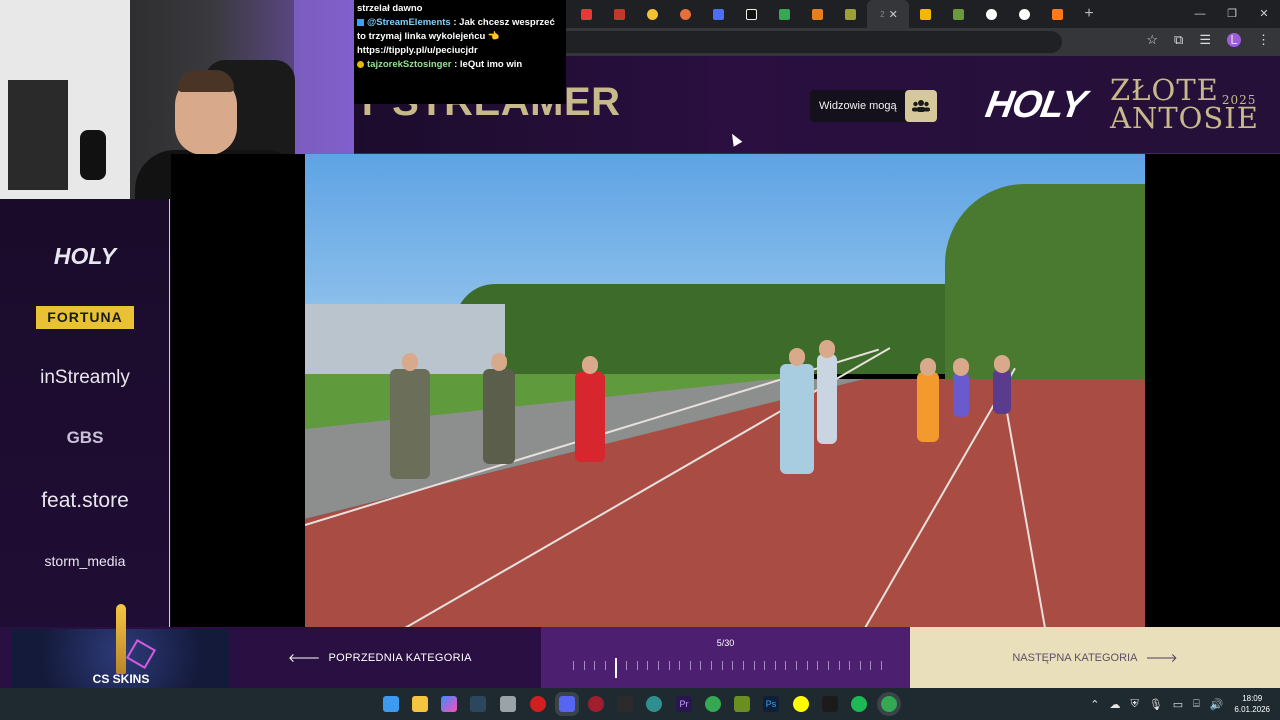 The width and height of the screenshot is (1280, 720). Describe the element at coordinates (1196, 704) in the screenshot. I see `network-icon: ⌸` at that location.